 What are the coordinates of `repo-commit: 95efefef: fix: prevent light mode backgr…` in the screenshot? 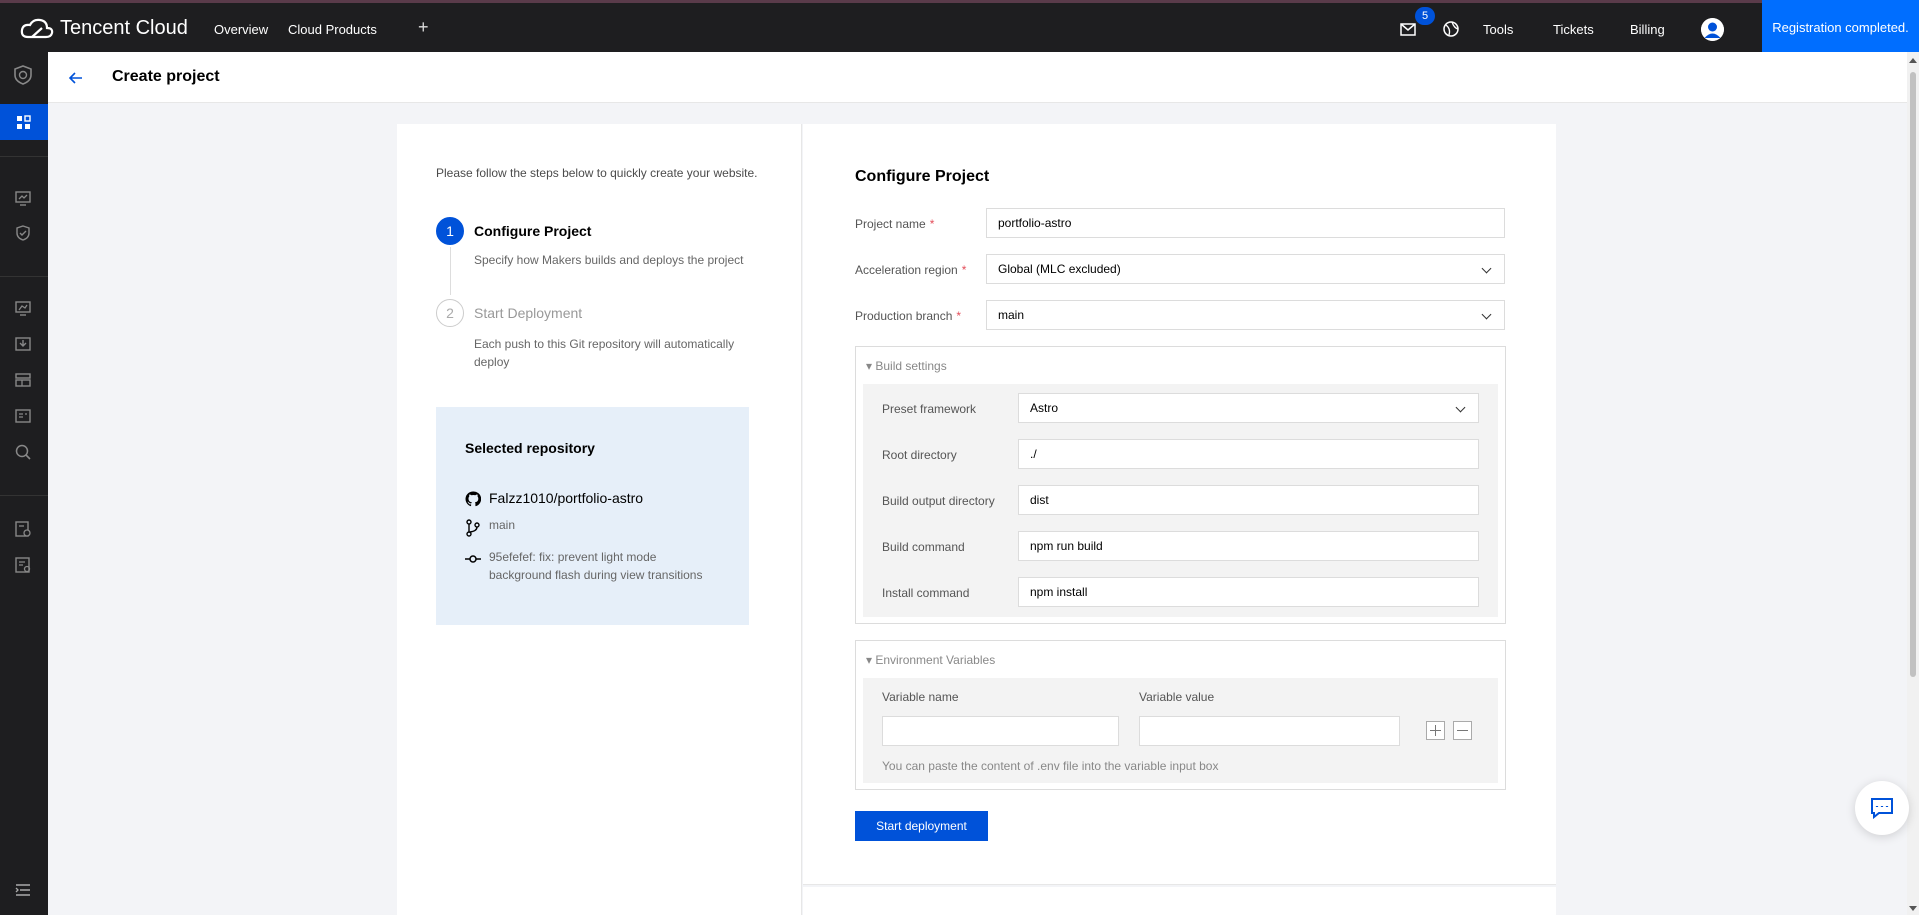 It's located at (596, 566).